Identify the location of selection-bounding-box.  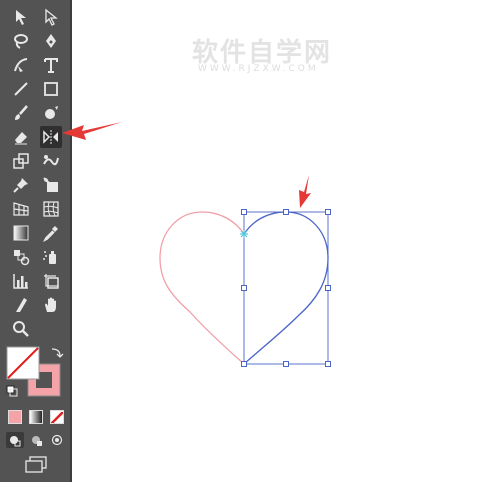
(286, 288).